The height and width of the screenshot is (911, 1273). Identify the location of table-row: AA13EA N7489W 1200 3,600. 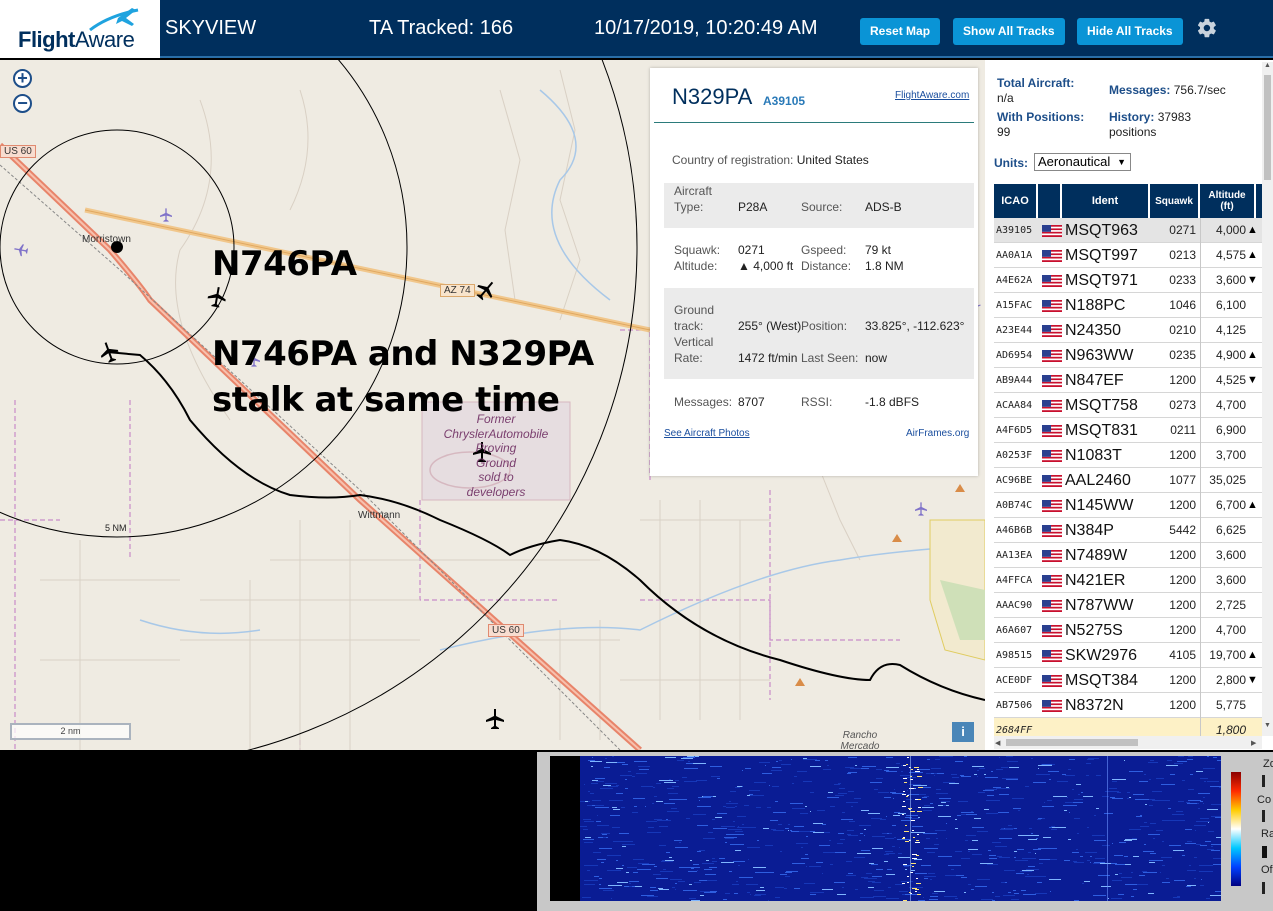
(1128, 555).